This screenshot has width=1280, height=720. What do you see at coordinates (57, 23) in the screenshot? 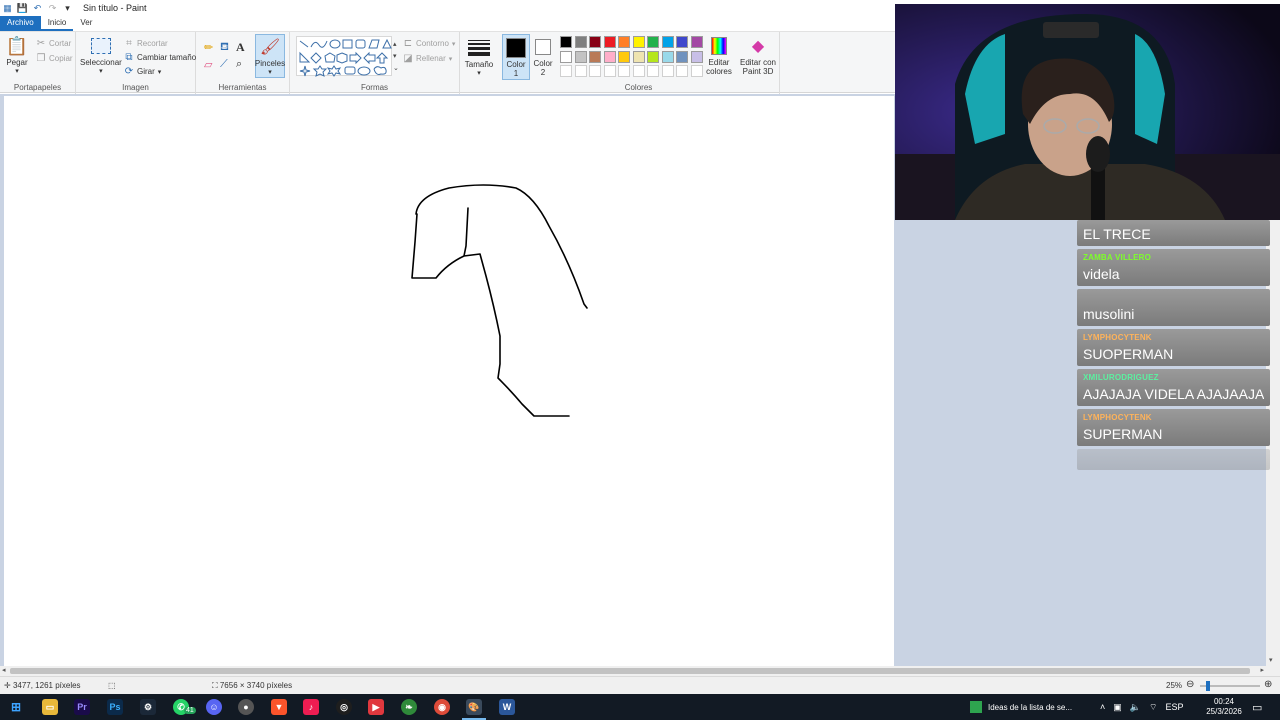
I see `tab-inicio: Inicio` at bounding box center [57, 23].